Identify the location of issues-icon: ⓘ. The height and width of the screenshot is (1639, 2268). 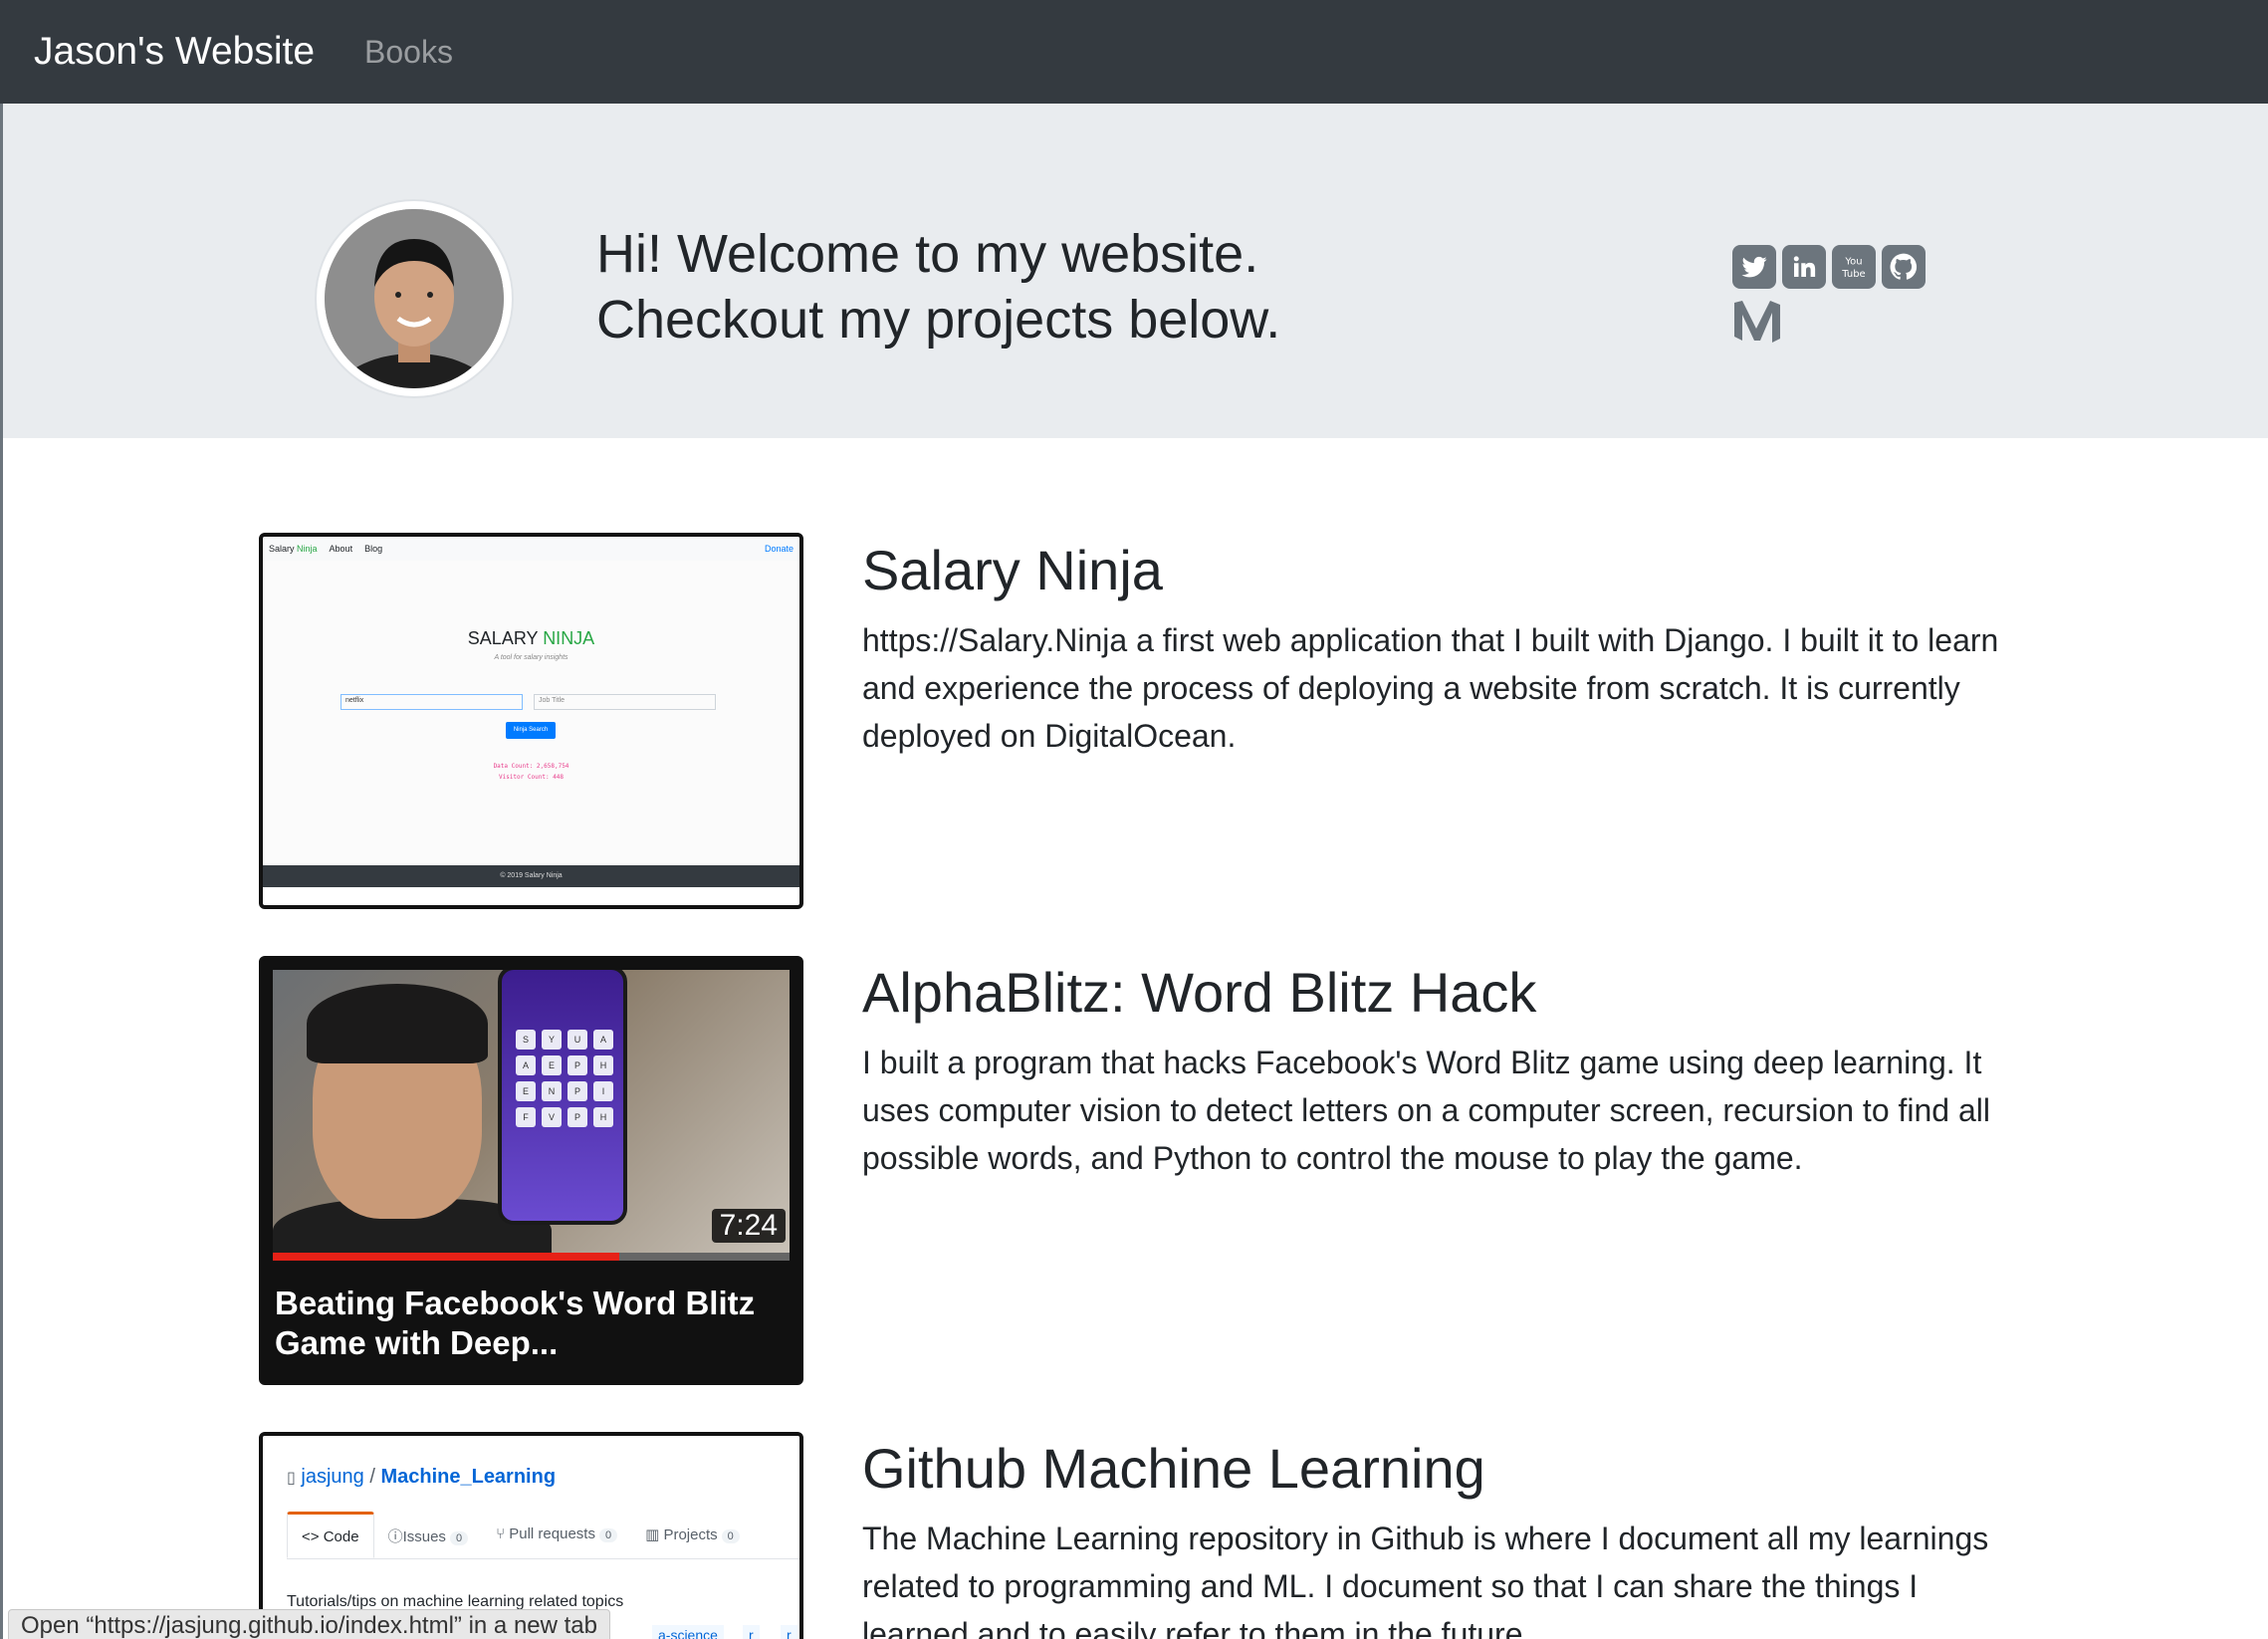
(395, 1536).